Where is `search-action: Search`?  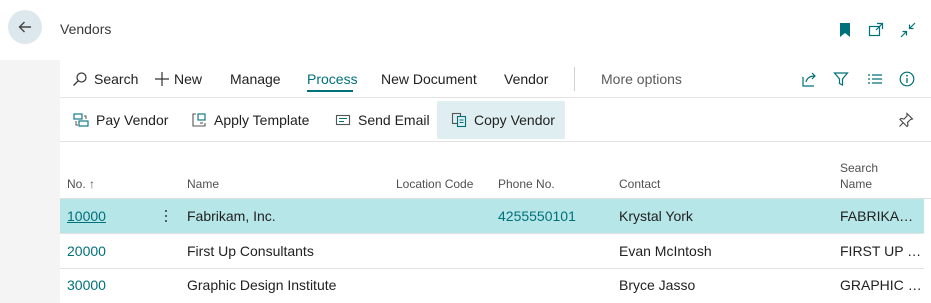
search-action: Search is located at coordinates (105, 79).